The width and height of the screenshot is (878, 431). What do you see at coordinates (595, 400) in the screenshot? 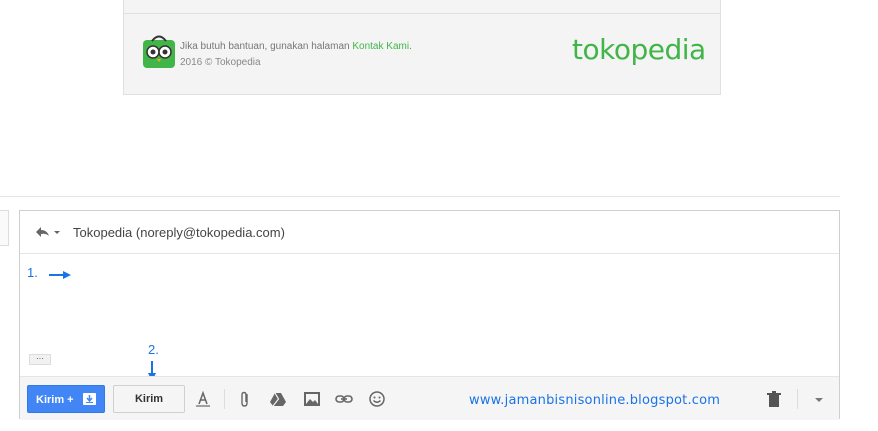
I see `blog-watermark: www.jamanbisnisonline.blogspot.com` at bounding box center [595, 400].